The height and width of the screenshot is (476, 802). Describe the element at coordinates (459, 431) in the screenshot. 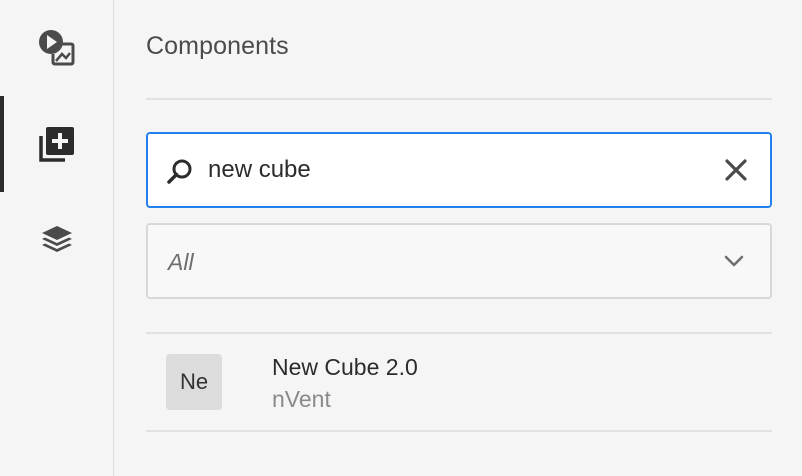

I see `results-bottom-divider` at that location.